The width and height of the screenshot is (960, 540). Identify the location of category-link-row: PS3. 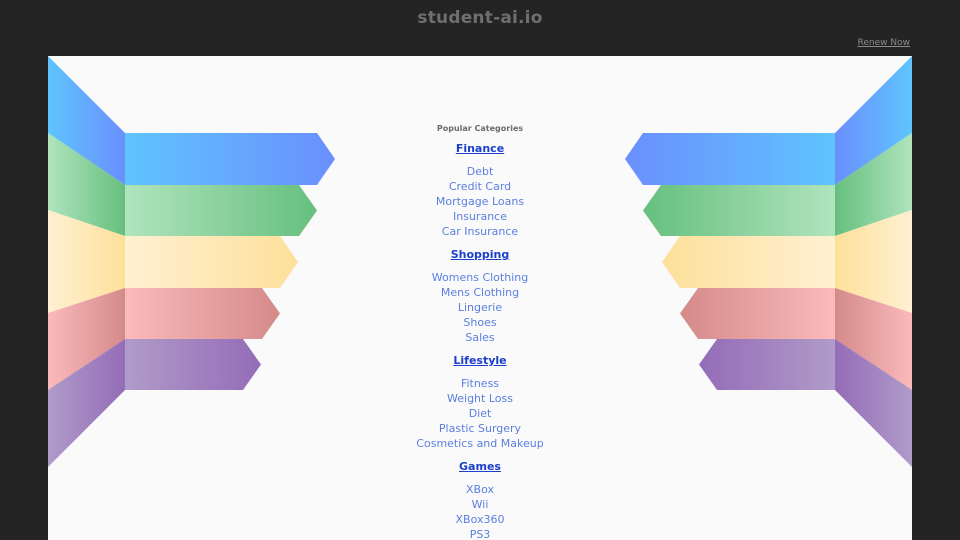
(480, 534).